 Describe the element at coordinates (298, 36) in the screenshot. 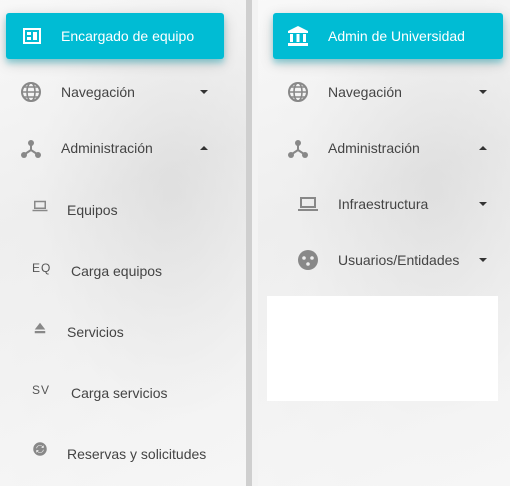

I see `bank-icon` at that location.